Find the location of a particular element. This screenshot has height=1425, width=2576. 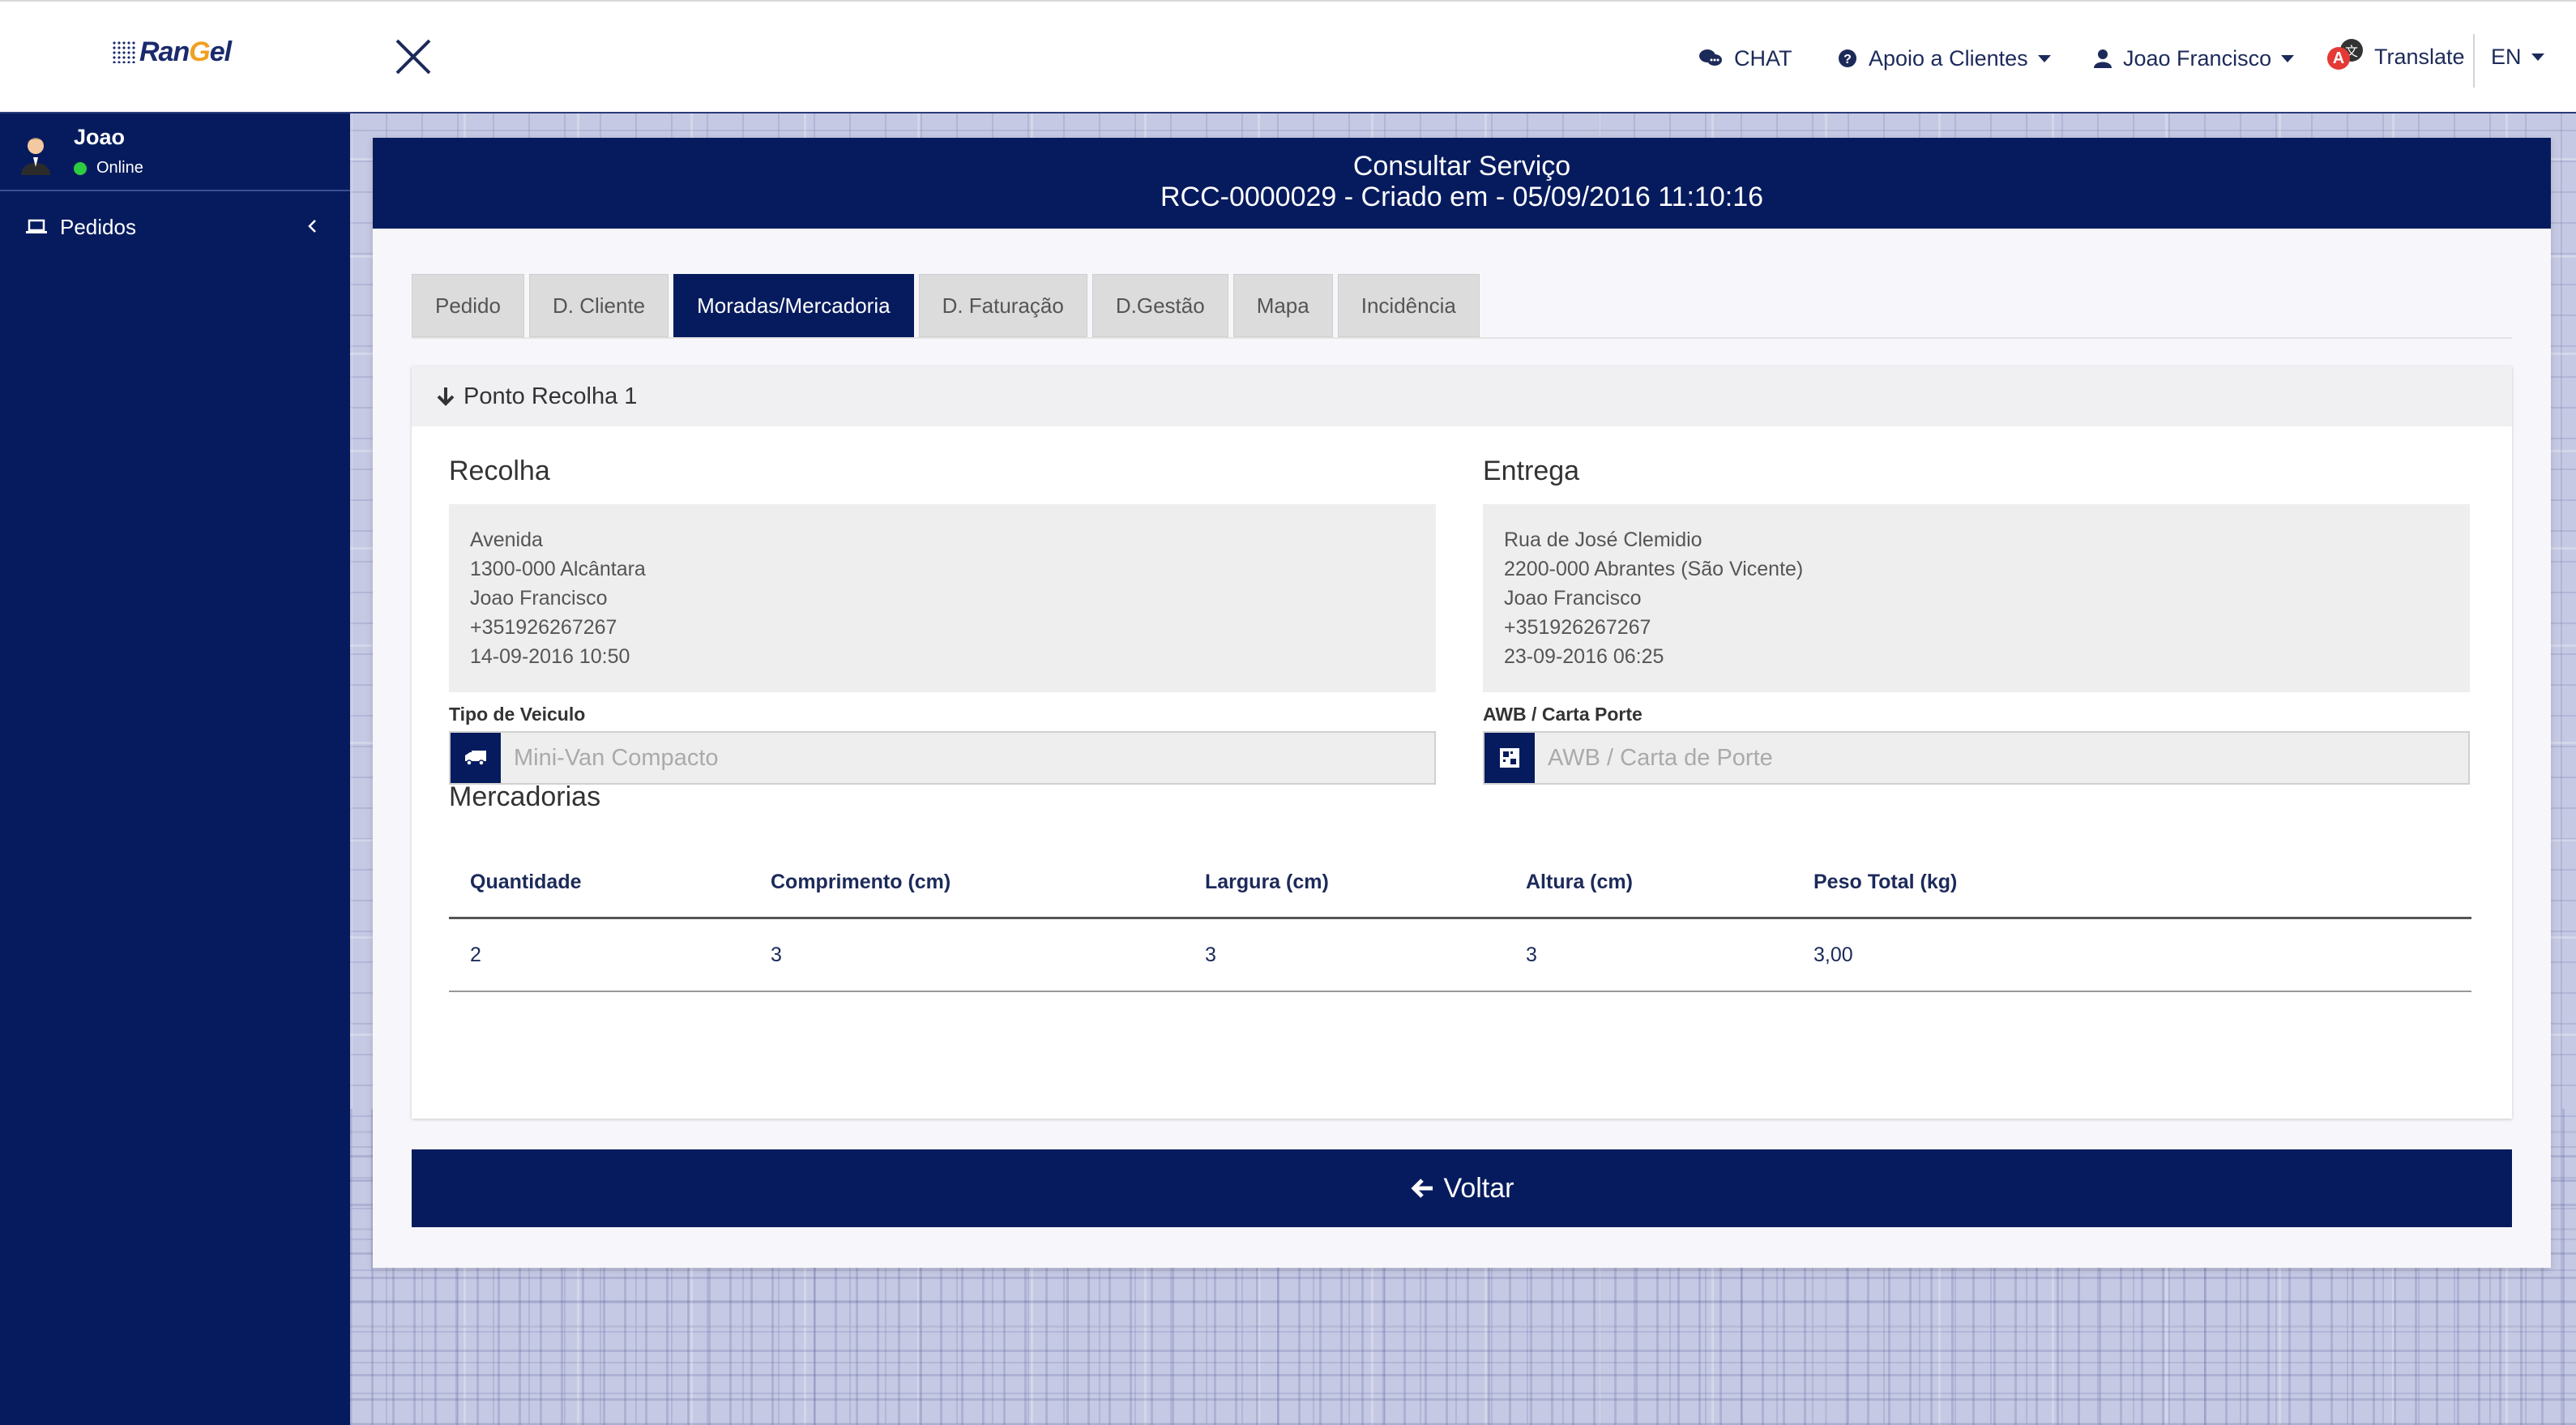

back-button: Voltar is located at coordinates (1462, 1188).